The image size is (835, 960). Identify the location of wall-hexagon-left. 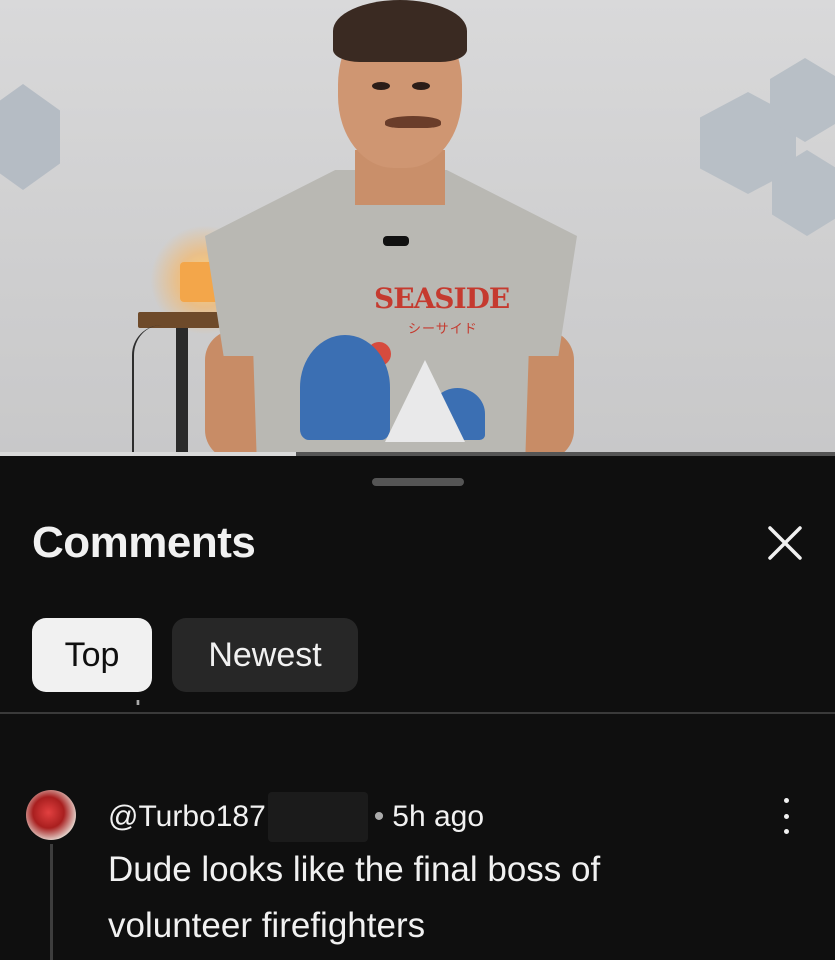
(30, 137).